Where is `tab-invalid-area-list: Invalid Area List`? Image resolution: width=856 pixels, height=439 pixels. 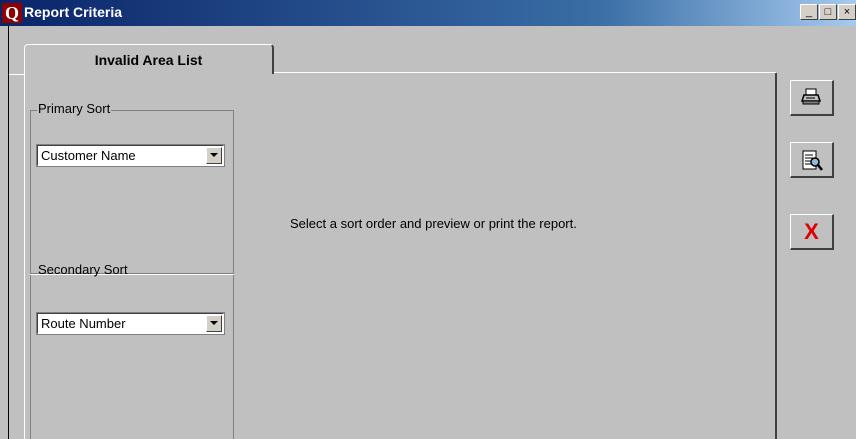 tab-invalid-area-list: Invalid Area List is located at coordinates (149, 59).